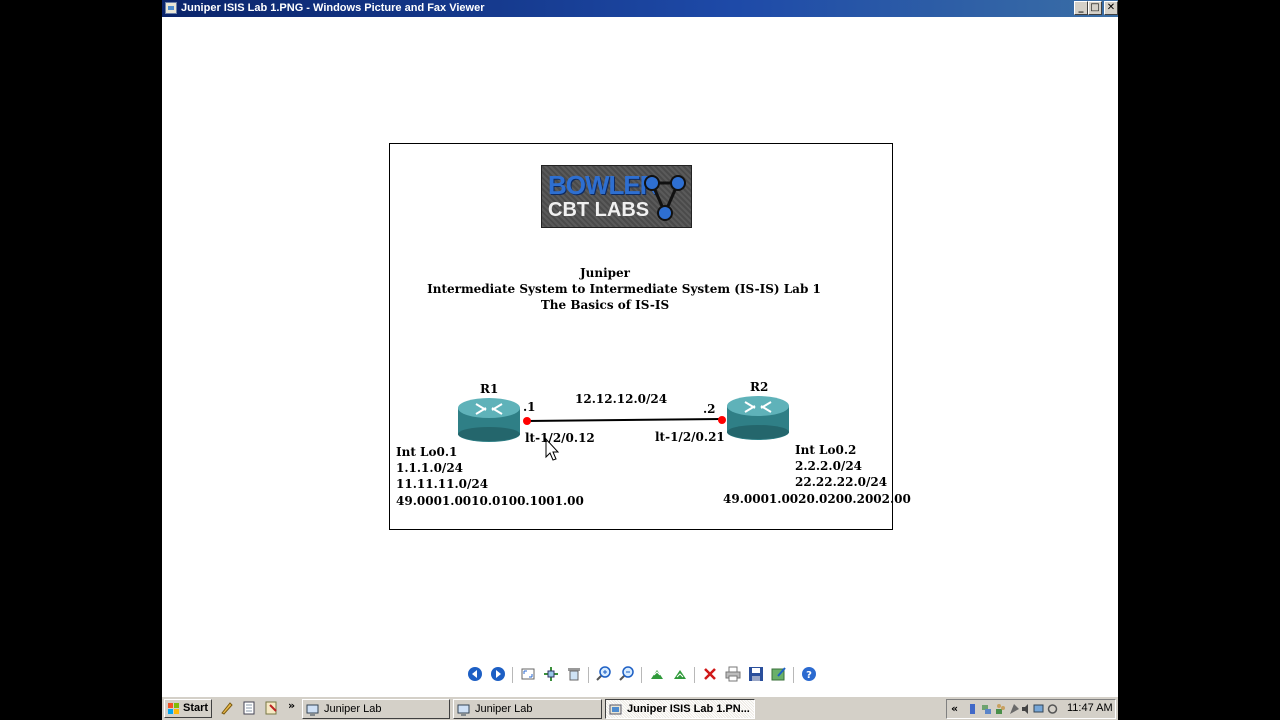 This screenshot has height=720, width=1280. What do you see at coordinates (690, 437) in the screenshot?
I see `r2-interface-label: lt-1/2/0.21` at bounding box center [690, 437].